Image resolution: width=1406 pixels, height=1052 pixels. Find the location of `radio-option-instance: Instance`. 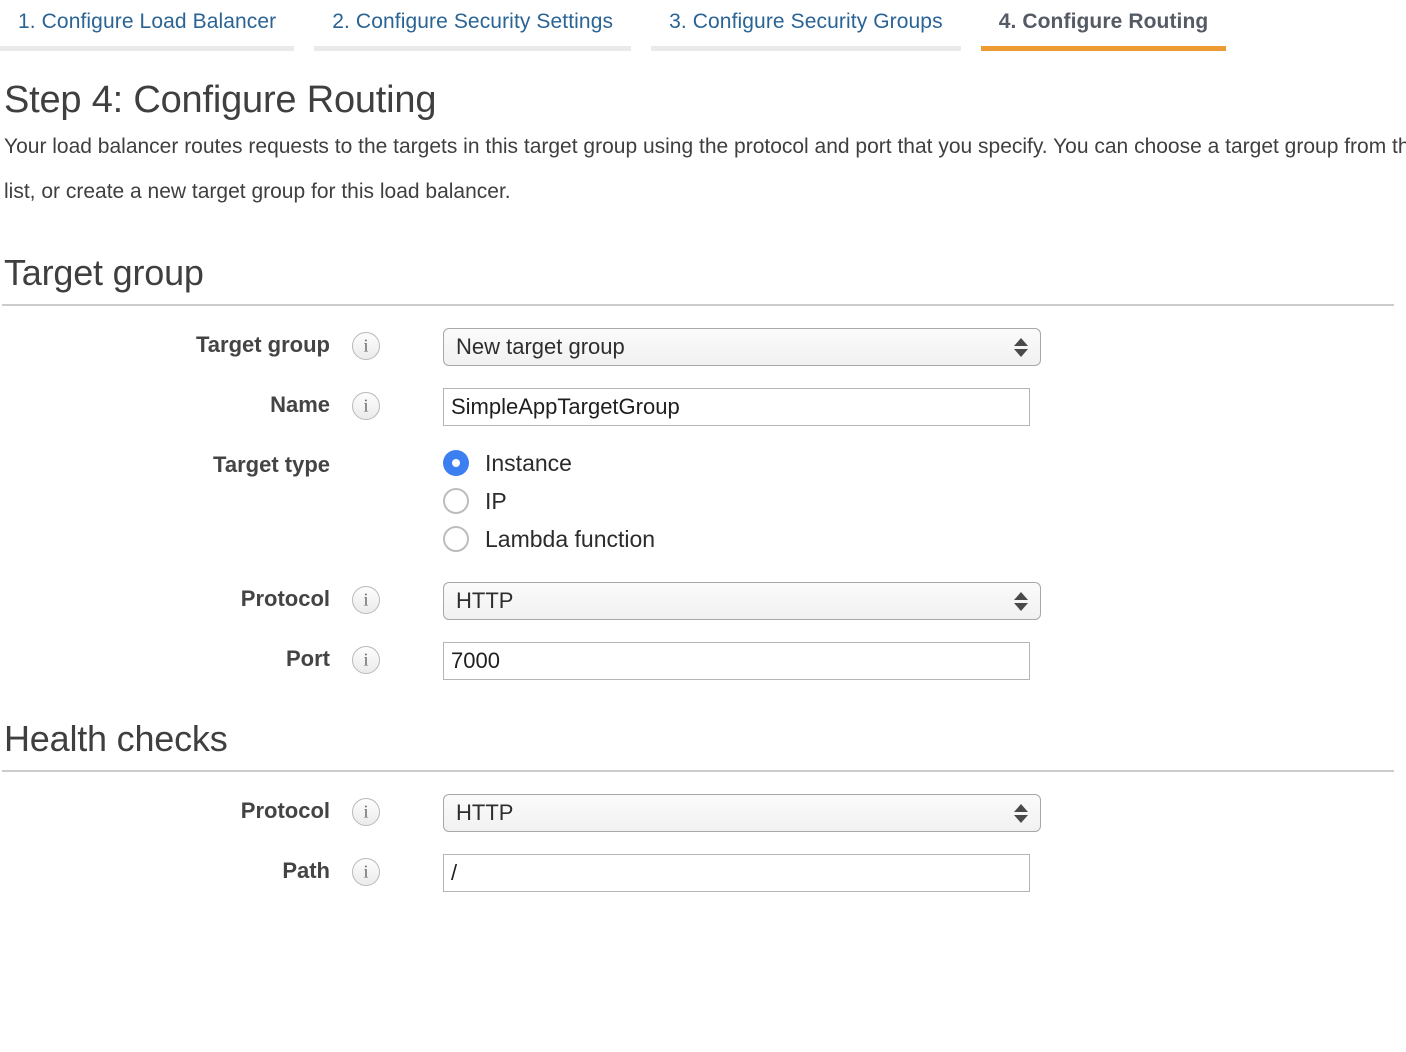

radio-option-instance: Instance is located at coordinates (549, 463).